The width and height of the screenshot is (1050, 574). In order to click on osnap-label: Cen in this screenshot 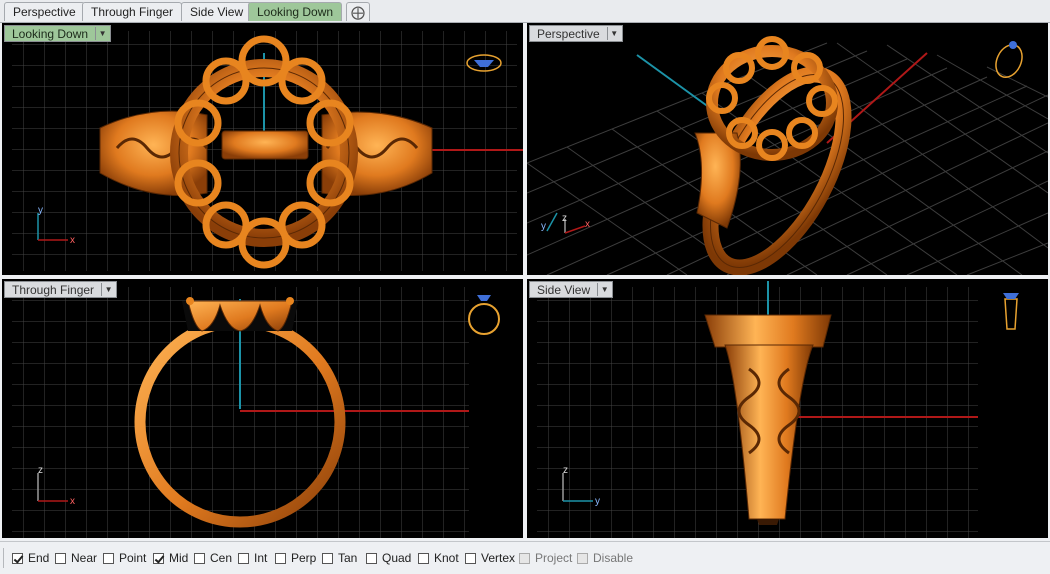, I will do `click(221, 558)`.